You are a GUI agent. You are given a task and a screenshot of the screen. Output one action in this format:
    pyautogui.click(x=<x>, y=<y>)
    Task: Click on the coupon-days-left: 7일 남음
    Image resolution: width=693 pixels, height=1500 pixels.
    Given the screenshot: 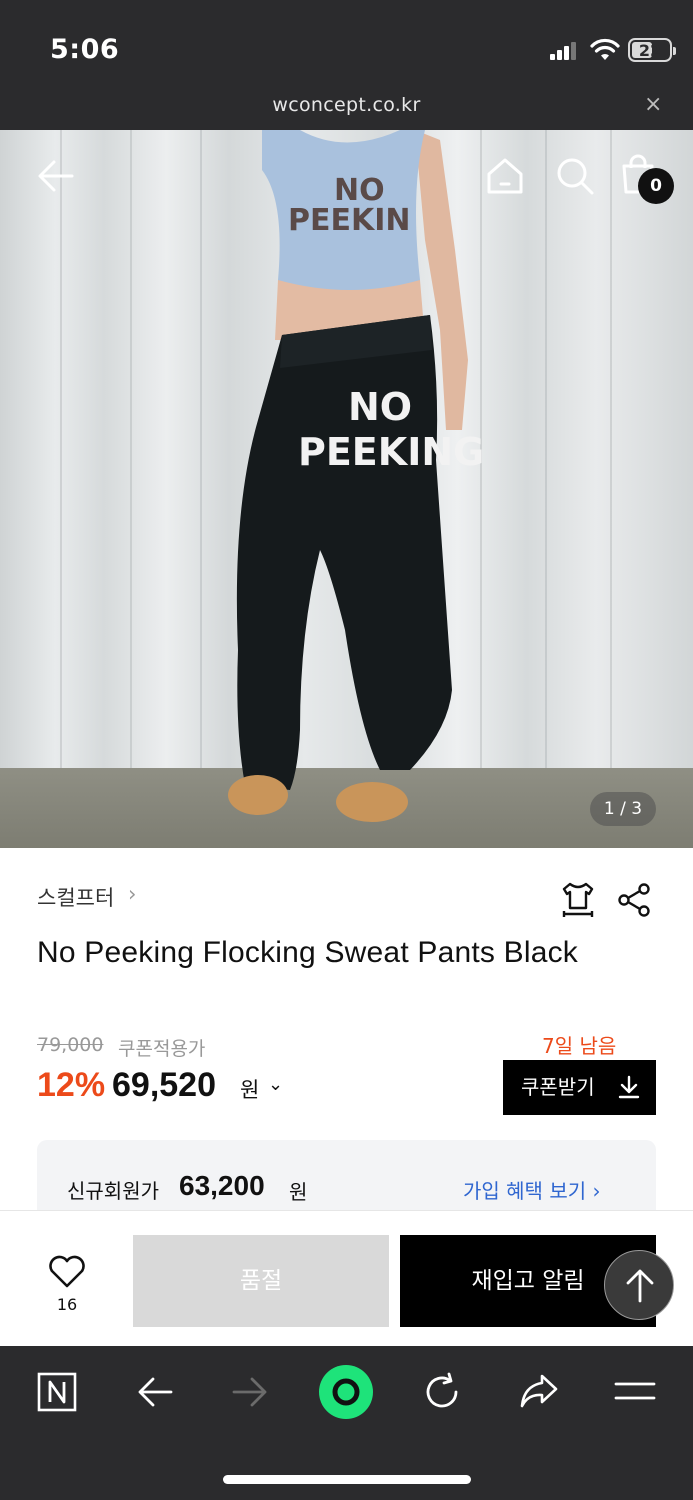 What is the action you would take?
    pyautogui.click(x=579, y=1046)
    